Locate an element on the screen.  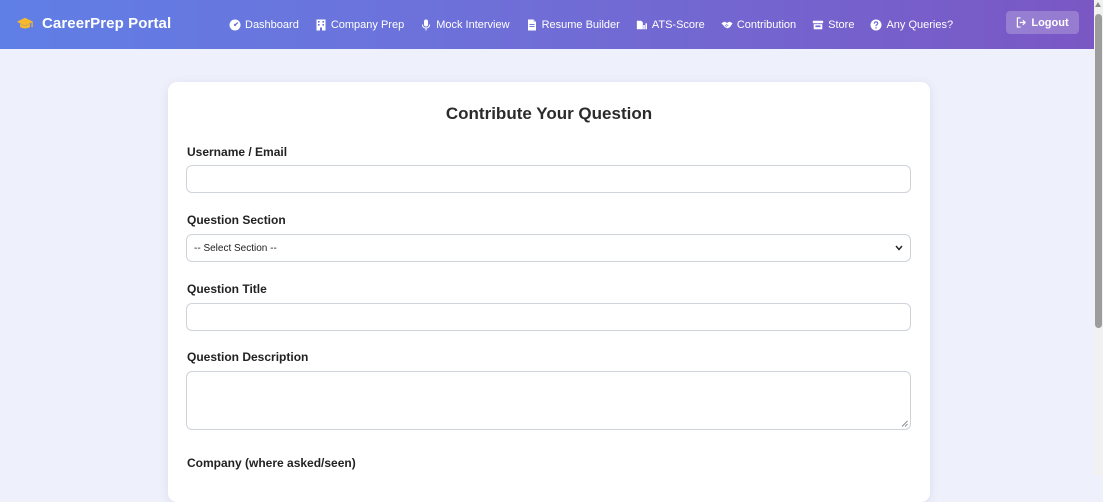
nav-label: Company Prep is located at coordinates (367, 24).